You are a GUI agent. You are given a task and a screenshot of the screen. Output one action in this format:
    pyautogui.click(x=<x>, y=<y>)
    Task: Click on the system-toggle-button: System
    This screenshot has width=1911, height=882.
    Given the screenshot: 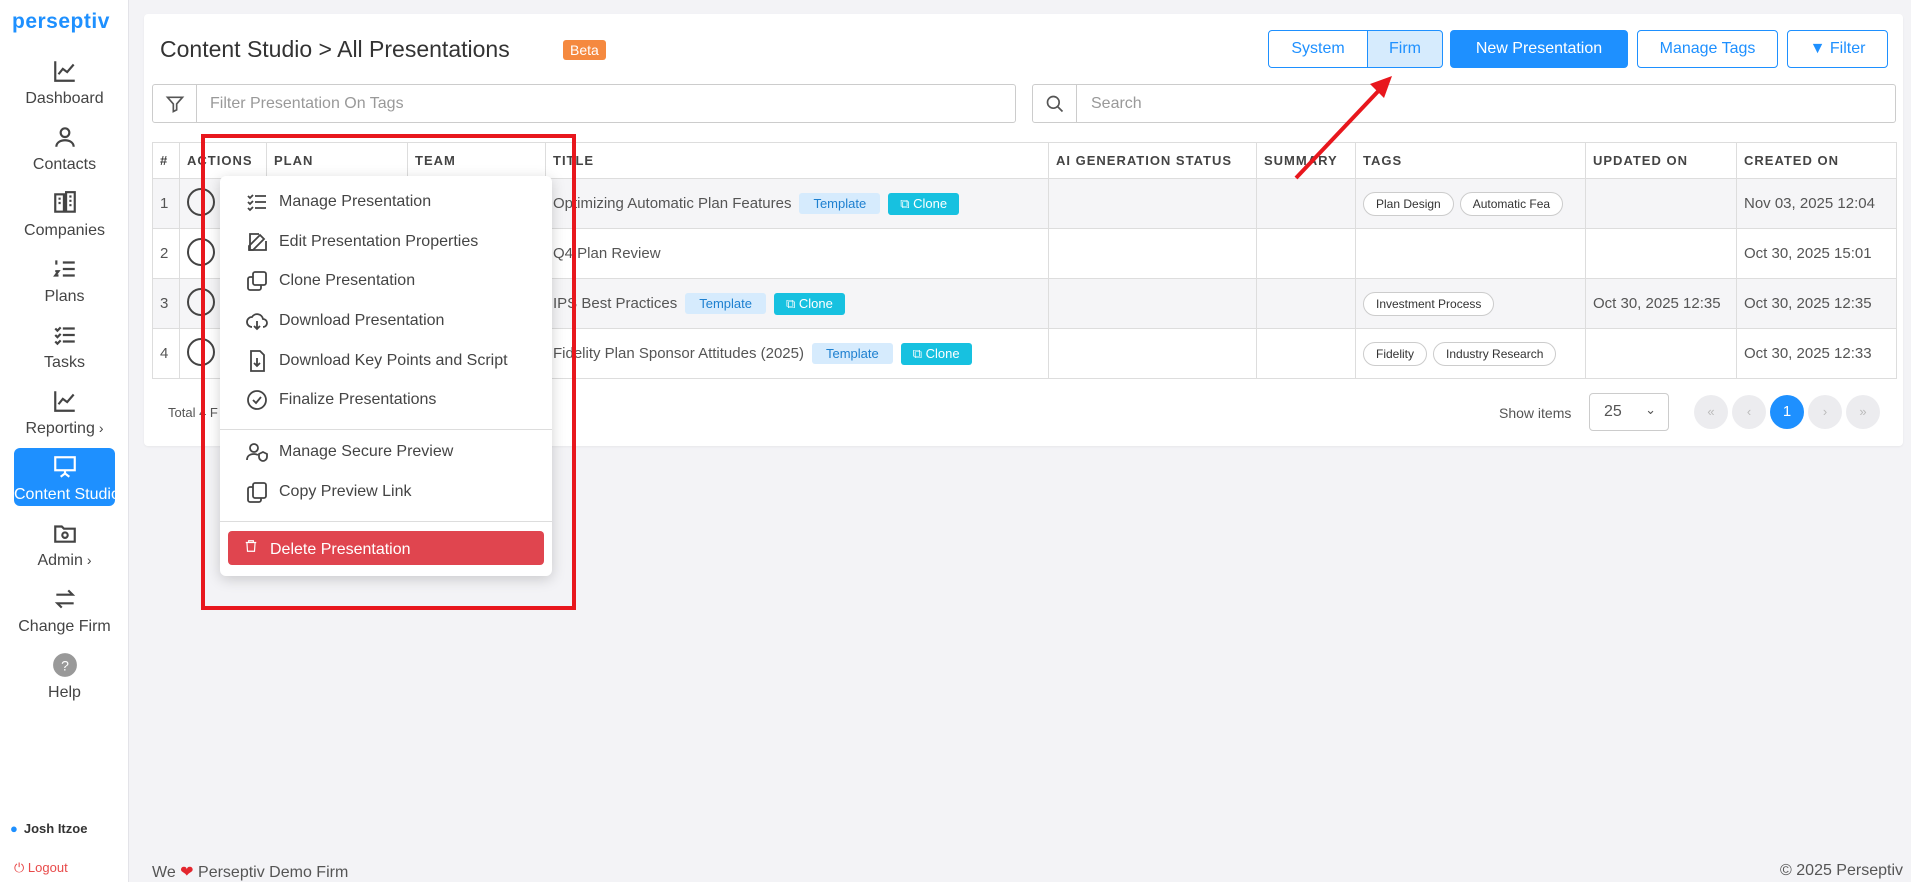 What is the action you would take?
    pyautogui.click(x=1318, y=49)
    